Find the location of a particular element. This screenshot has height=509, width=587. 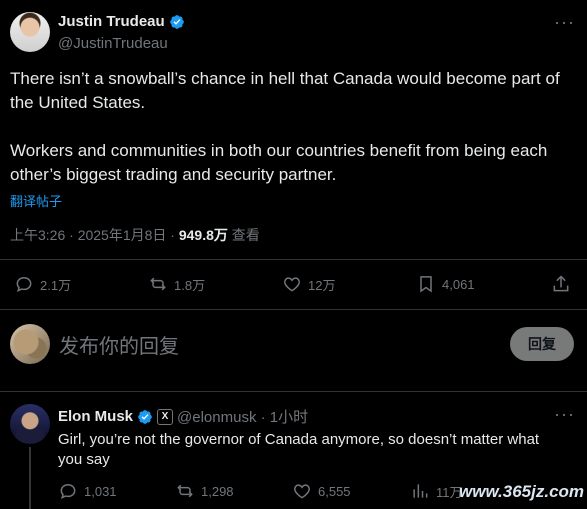

like-action: 12万 is located at coordinates (308, 284).